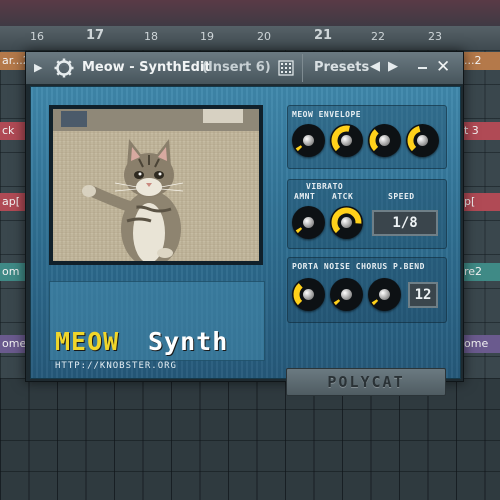  What do you see at coordinates (188, 341) in the screenshot?
I see `logo-synth-text: Synth` at bounding box center [188, 341].